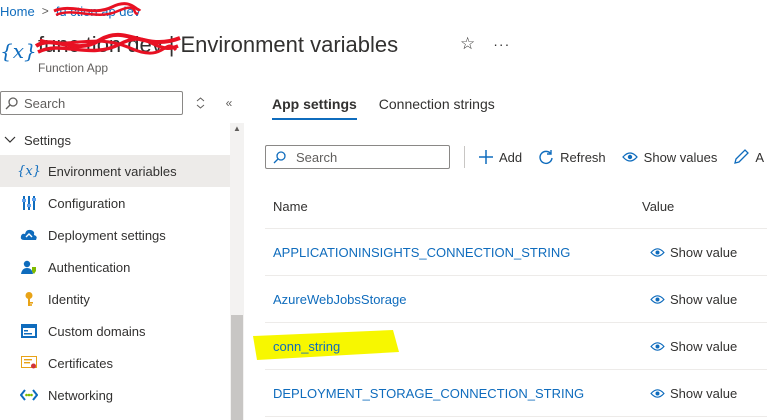 This screenshot has width=767, height=420. I want to click on chevron-down-icon, so click(10, 139).